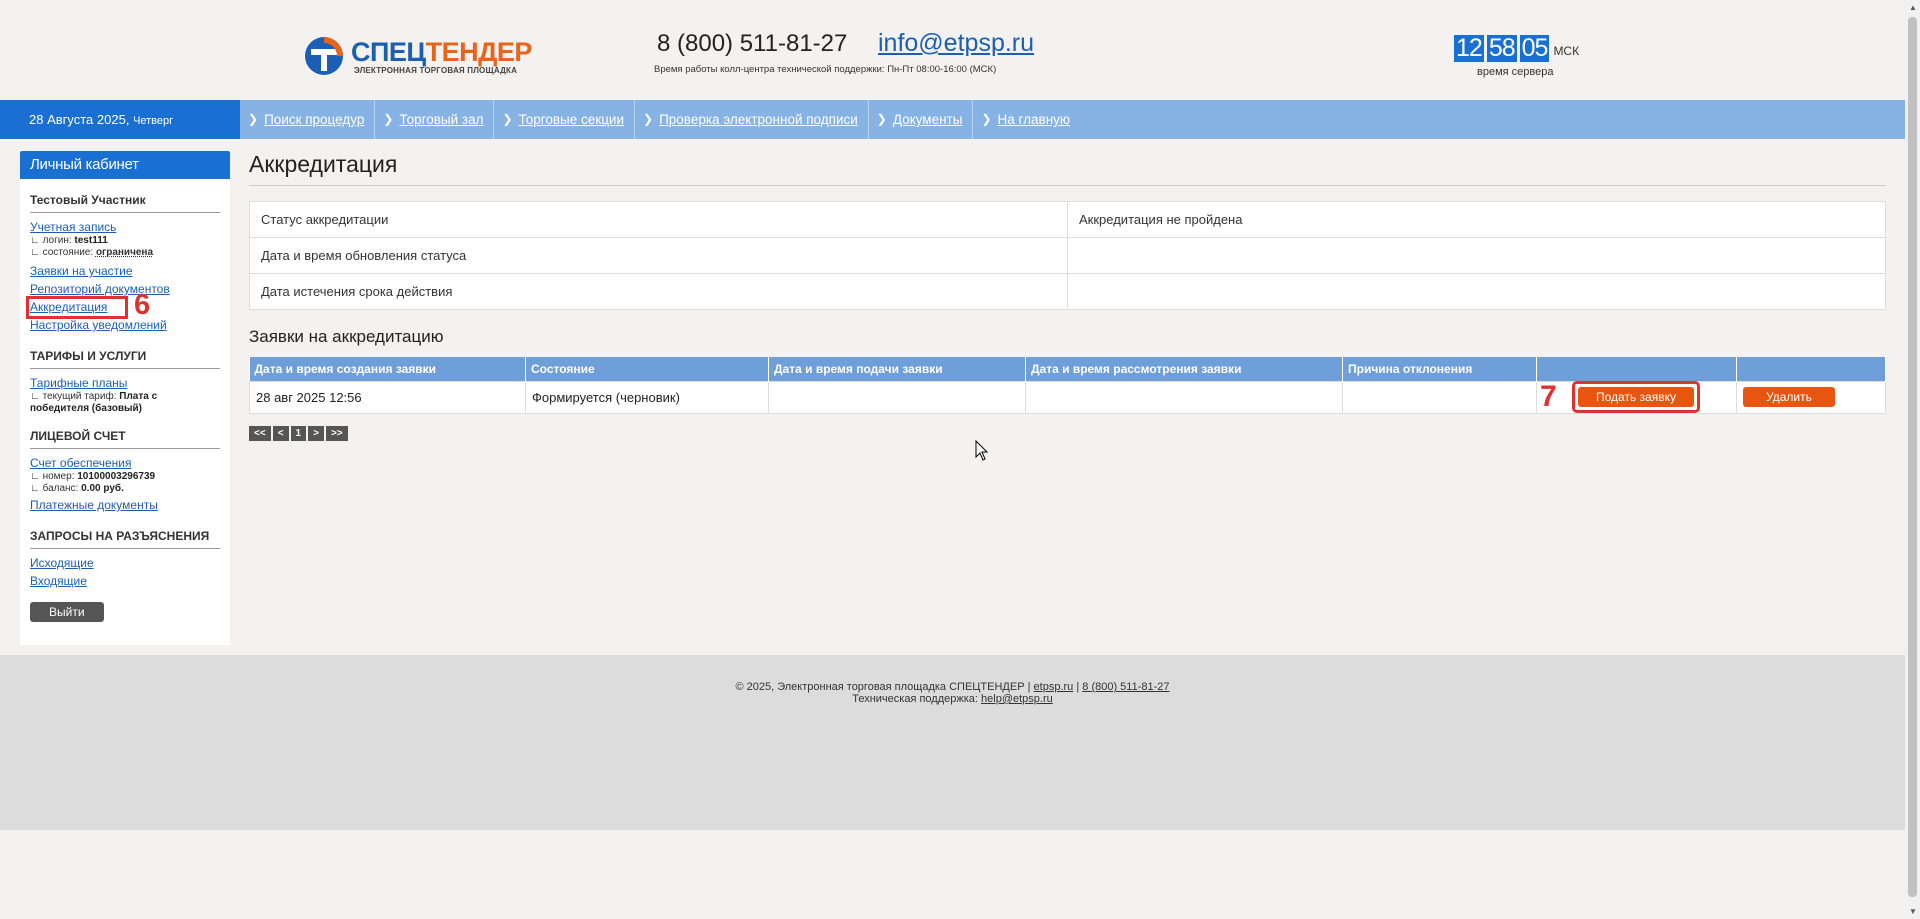  I want to click on table-row: Дата истечения срока действия, so click(1067, 291).